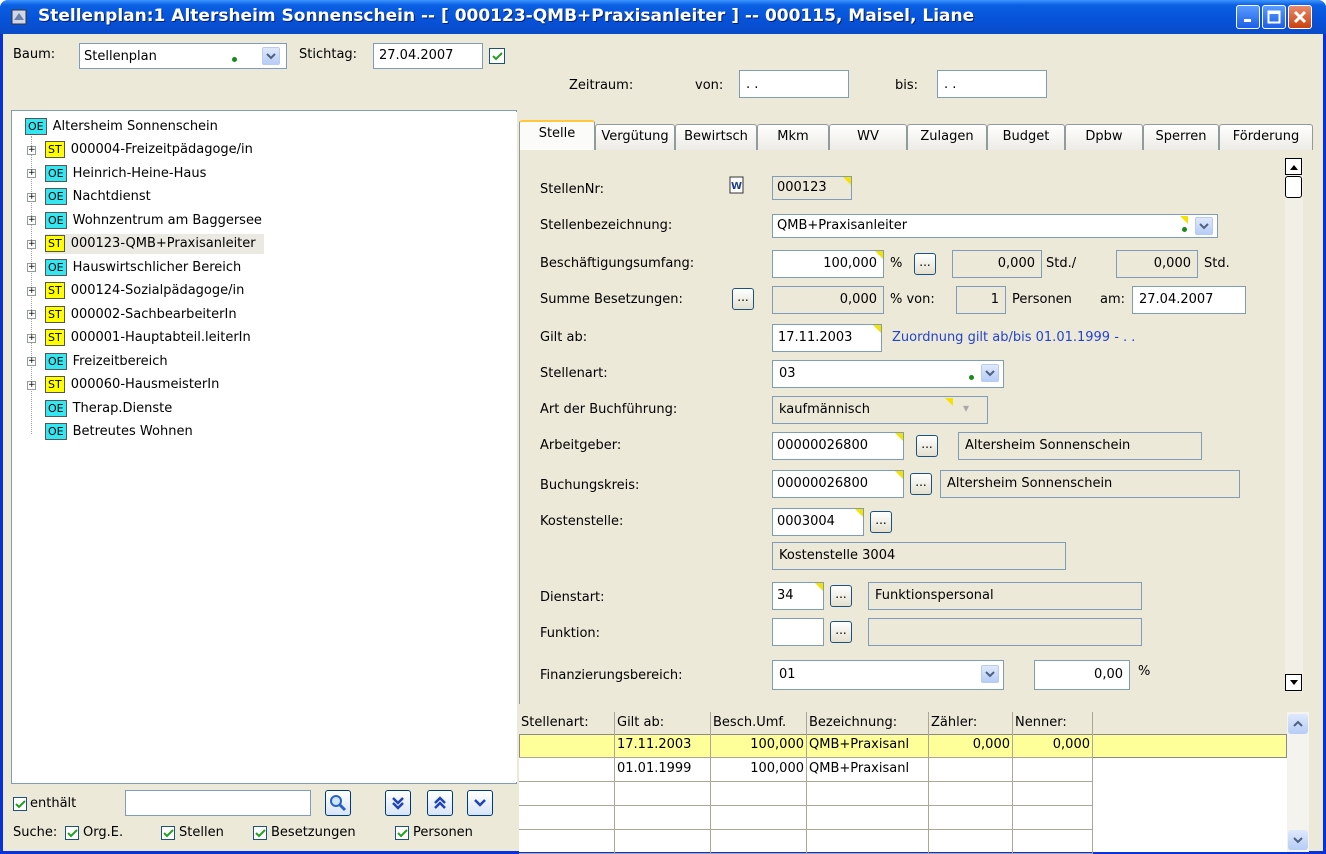  Describe the element at coordinates (793, 137) in the screenshot. I see `tab-mkm: Mkm` at that location.